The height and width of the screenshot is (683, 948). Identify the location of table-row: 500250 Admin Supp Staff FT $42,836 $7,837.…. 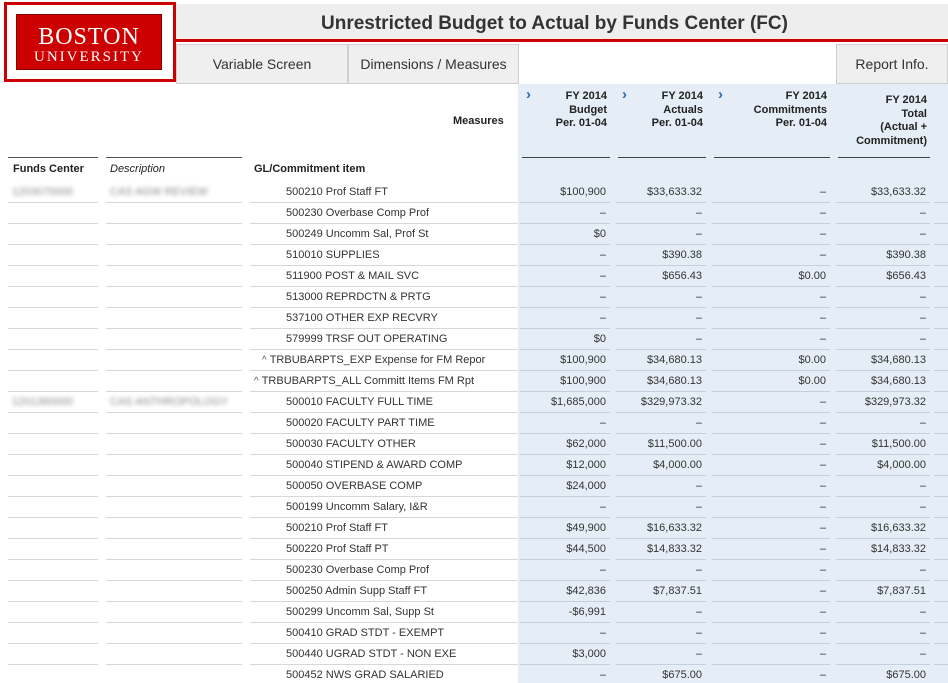
(474, 591).